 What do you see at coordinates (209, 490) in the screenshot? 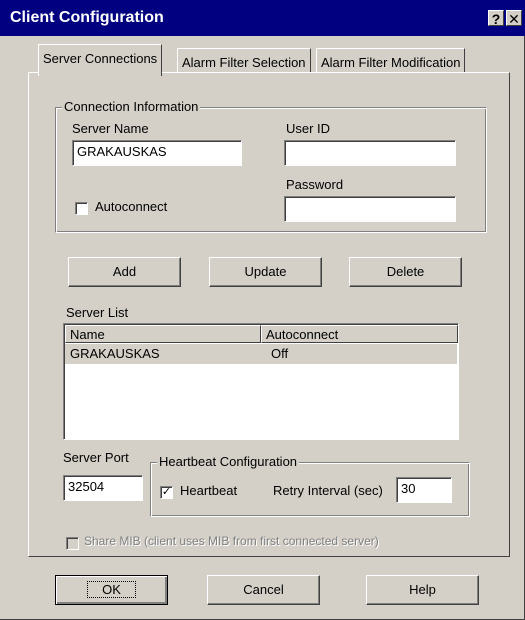
I see `heartbeat-label: Heartbeat` at bounding box center [209, 490].